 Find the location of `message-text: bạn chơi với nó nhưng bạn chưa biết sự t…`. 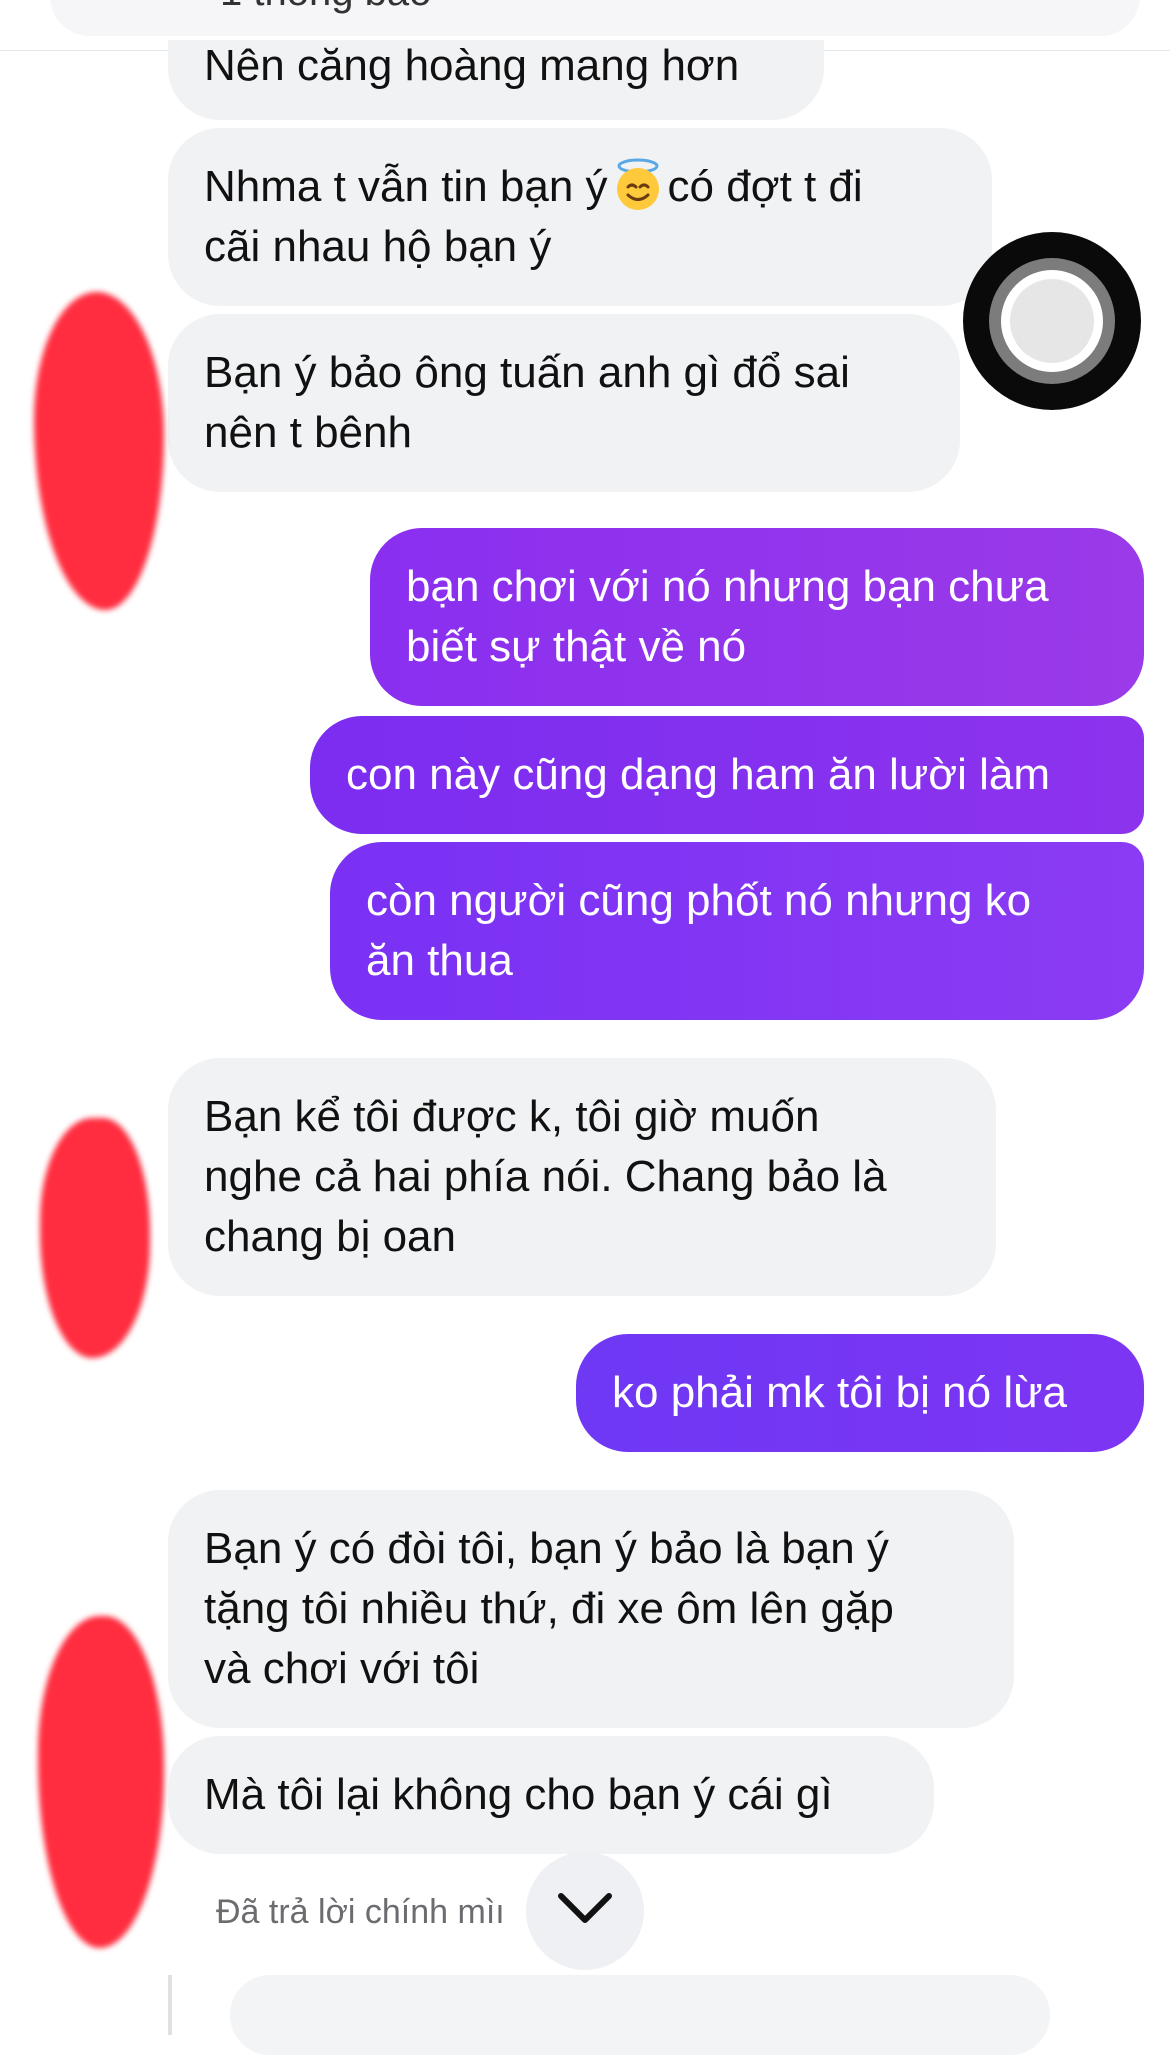

message-text: bạn chơi với nó nhưng bạn chưa biết sự t… is located at coordinates (727, 616).